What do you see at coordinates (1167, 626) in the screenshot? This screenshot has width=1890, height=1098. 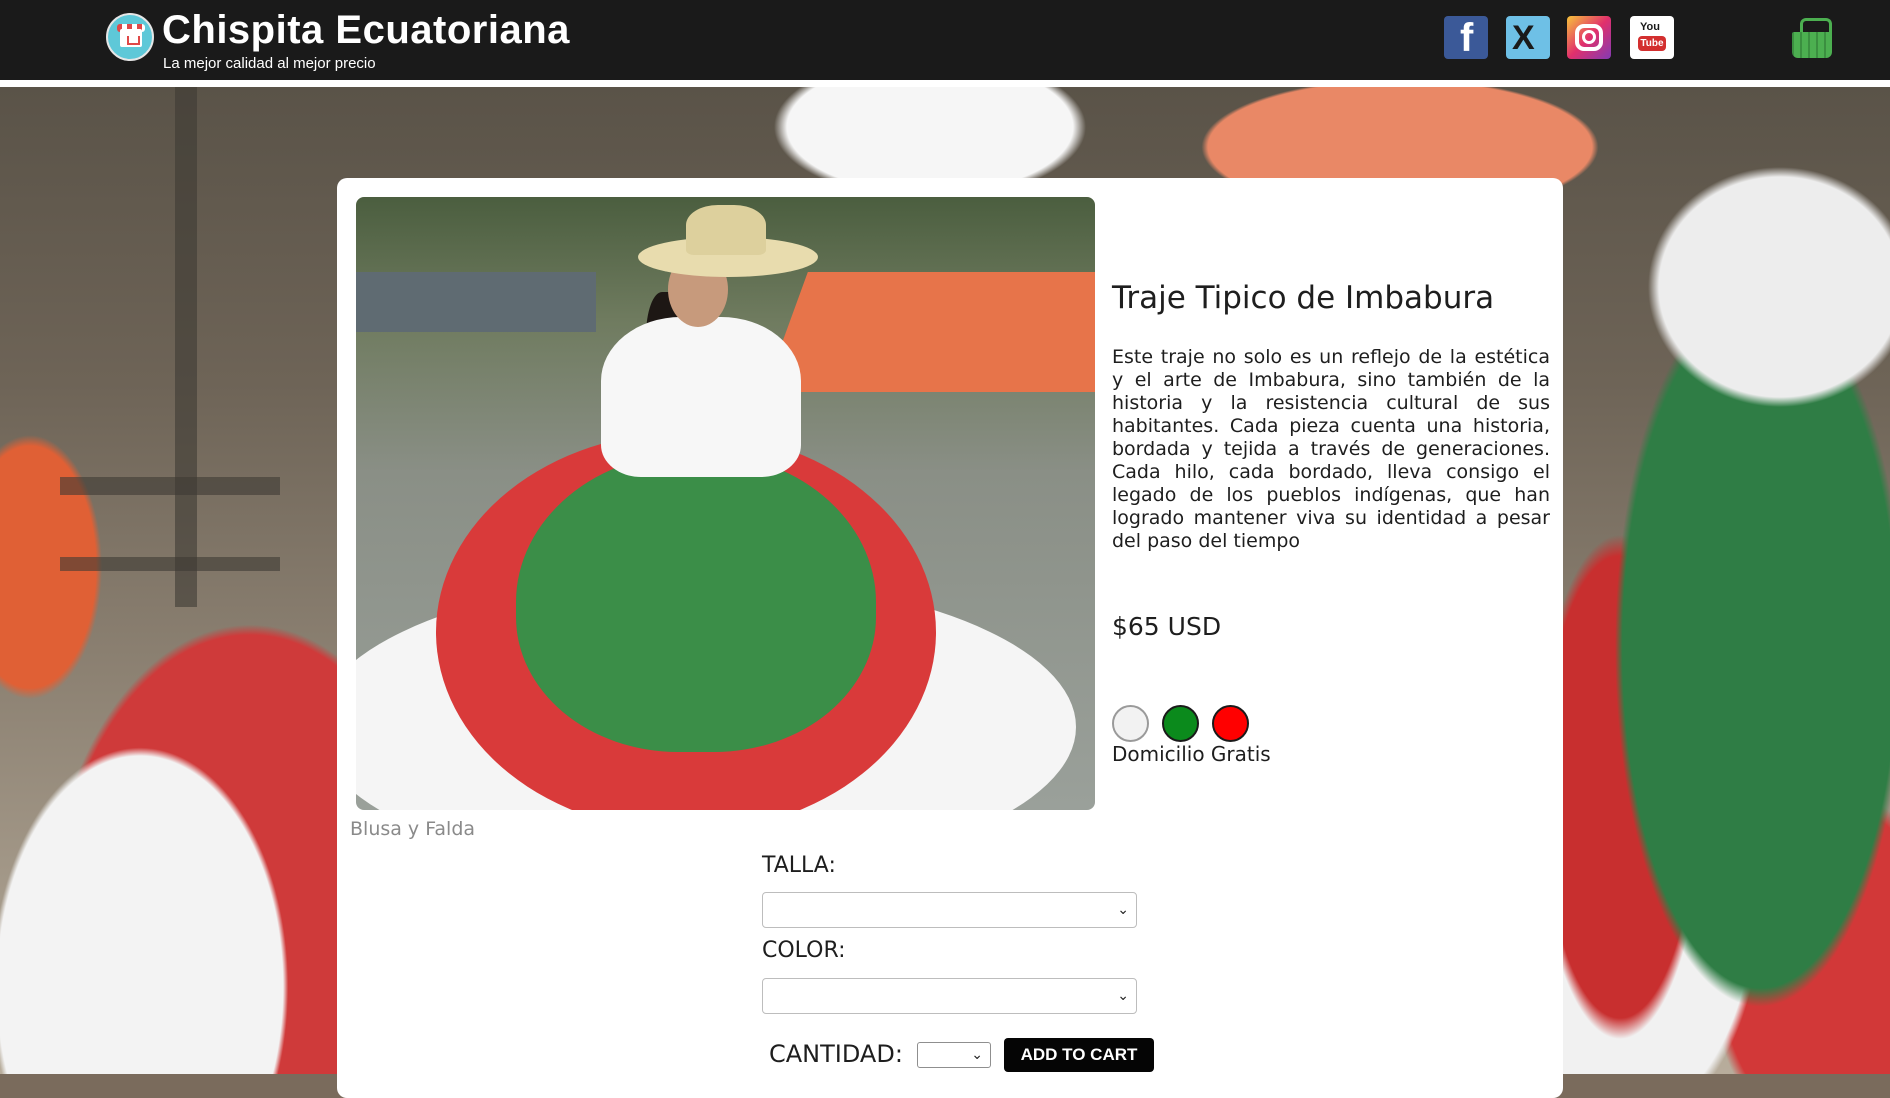 I see `product-price: $65 USD` at bounding box center [1167, 626].